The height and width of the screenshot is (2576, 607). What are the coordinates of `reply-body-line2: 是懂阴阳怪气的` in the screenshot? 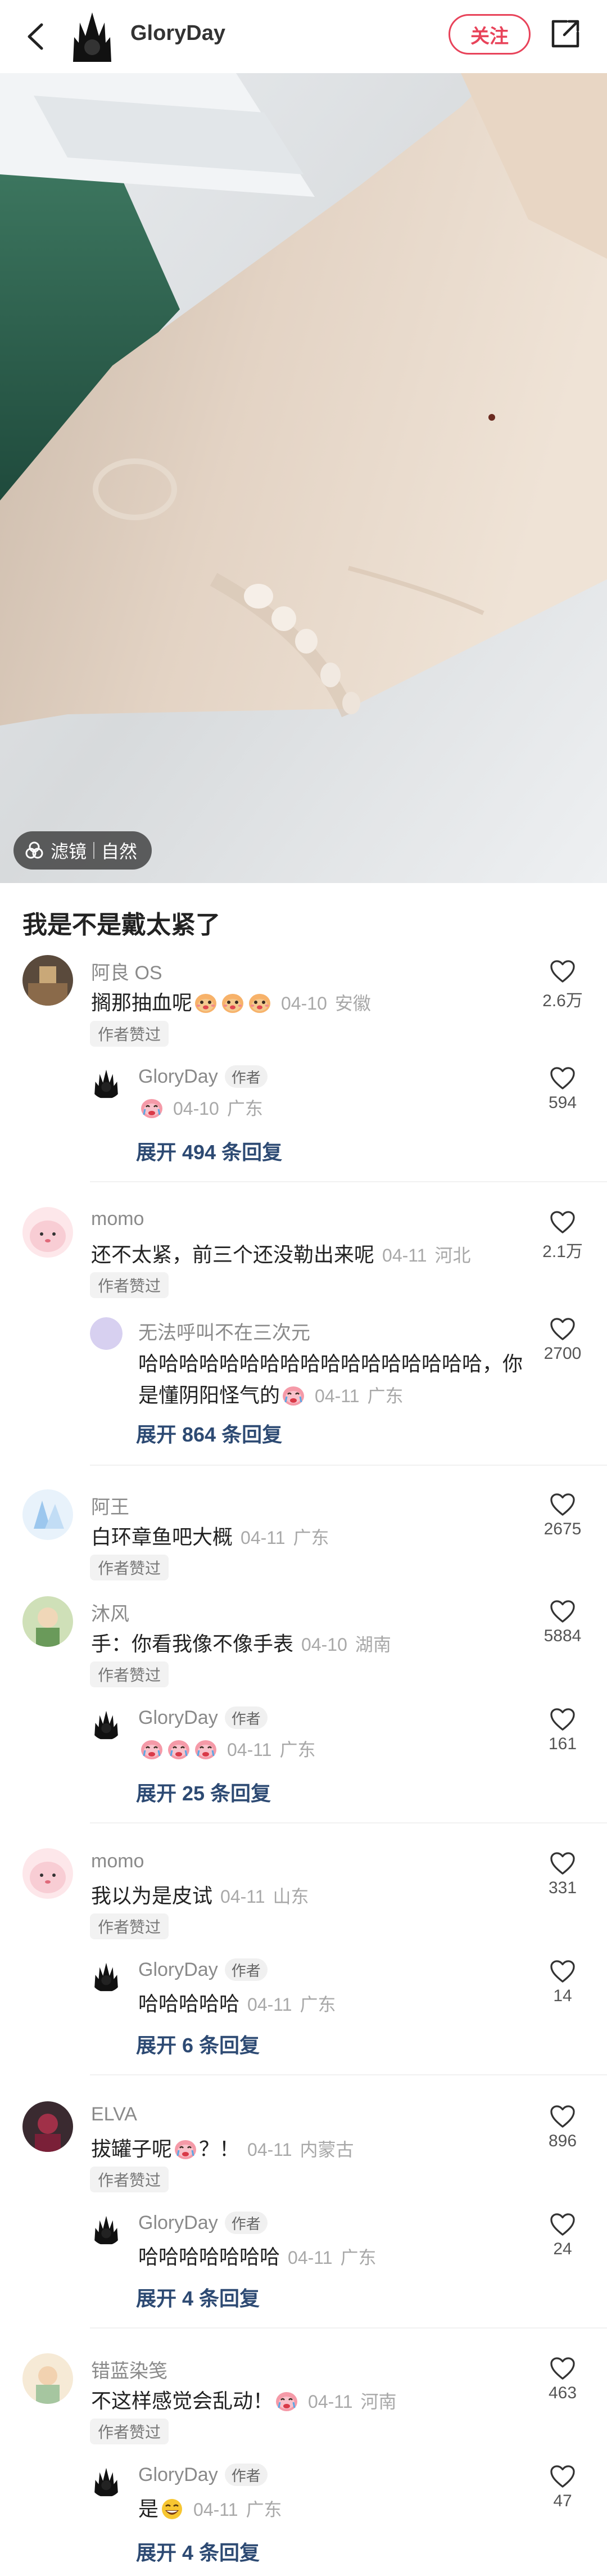 It's located at (209, 1395).